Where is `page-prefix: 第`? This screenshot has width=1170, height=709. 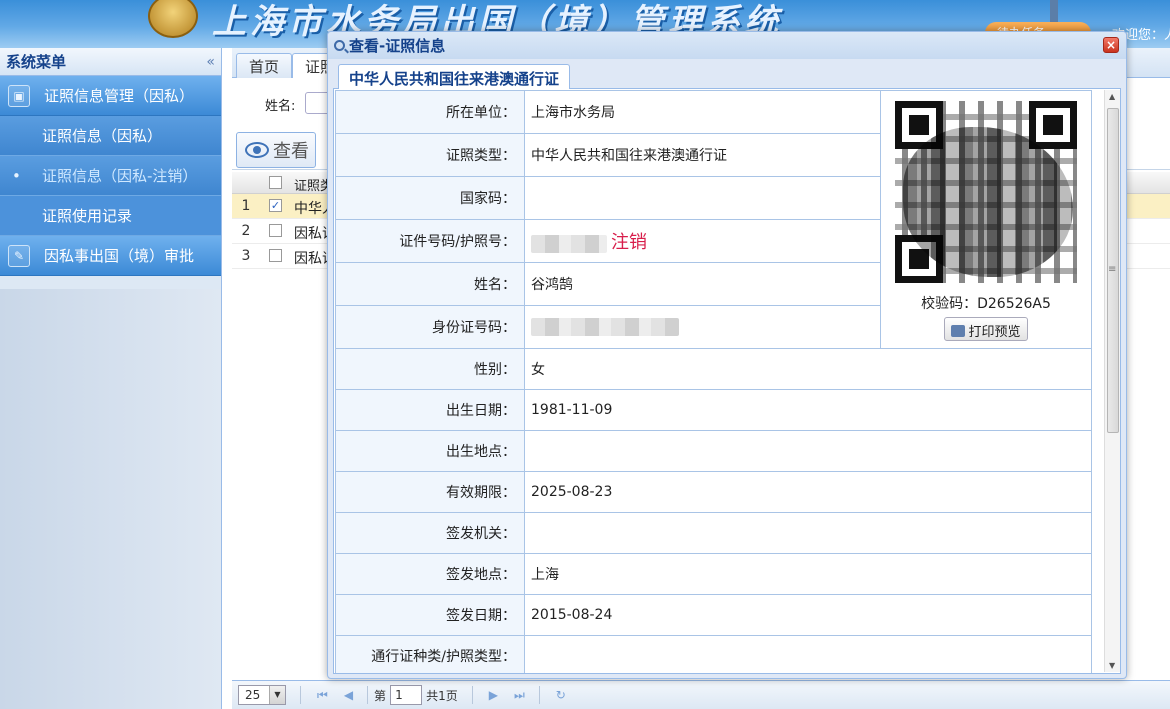
page-prefix: 第 is located at coordinates (380, 695).